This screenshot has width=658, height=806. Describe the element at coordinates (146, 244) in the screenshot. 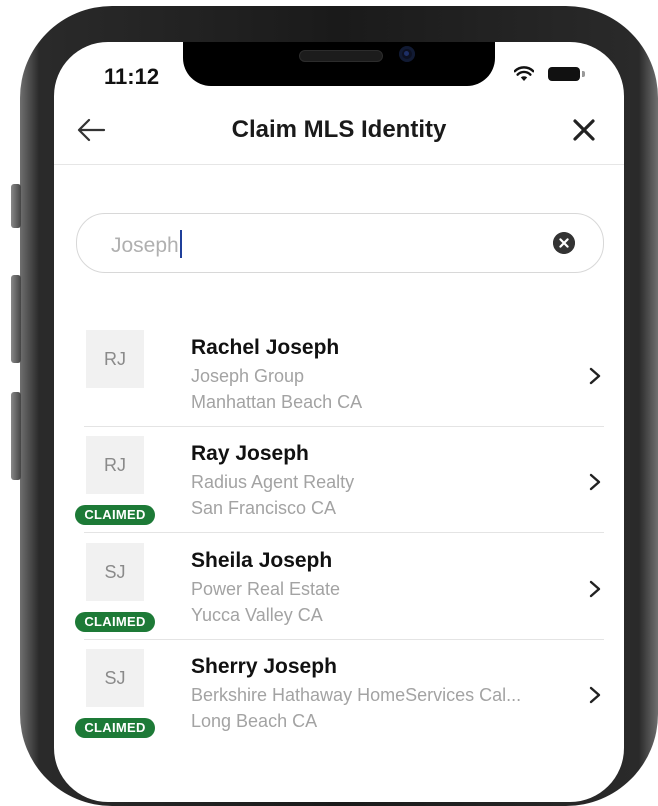

I see `search-input-value: Joseph` at that location.